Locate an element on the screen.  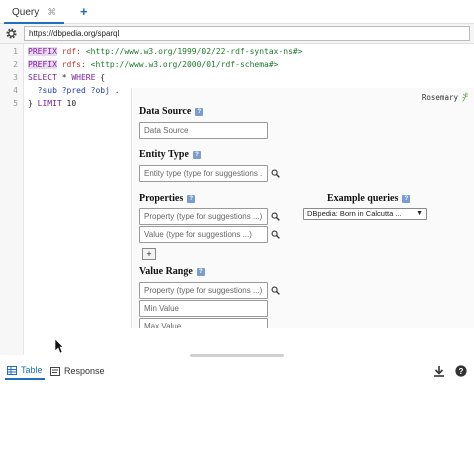
table-icon is located at coordinates (12, 370).